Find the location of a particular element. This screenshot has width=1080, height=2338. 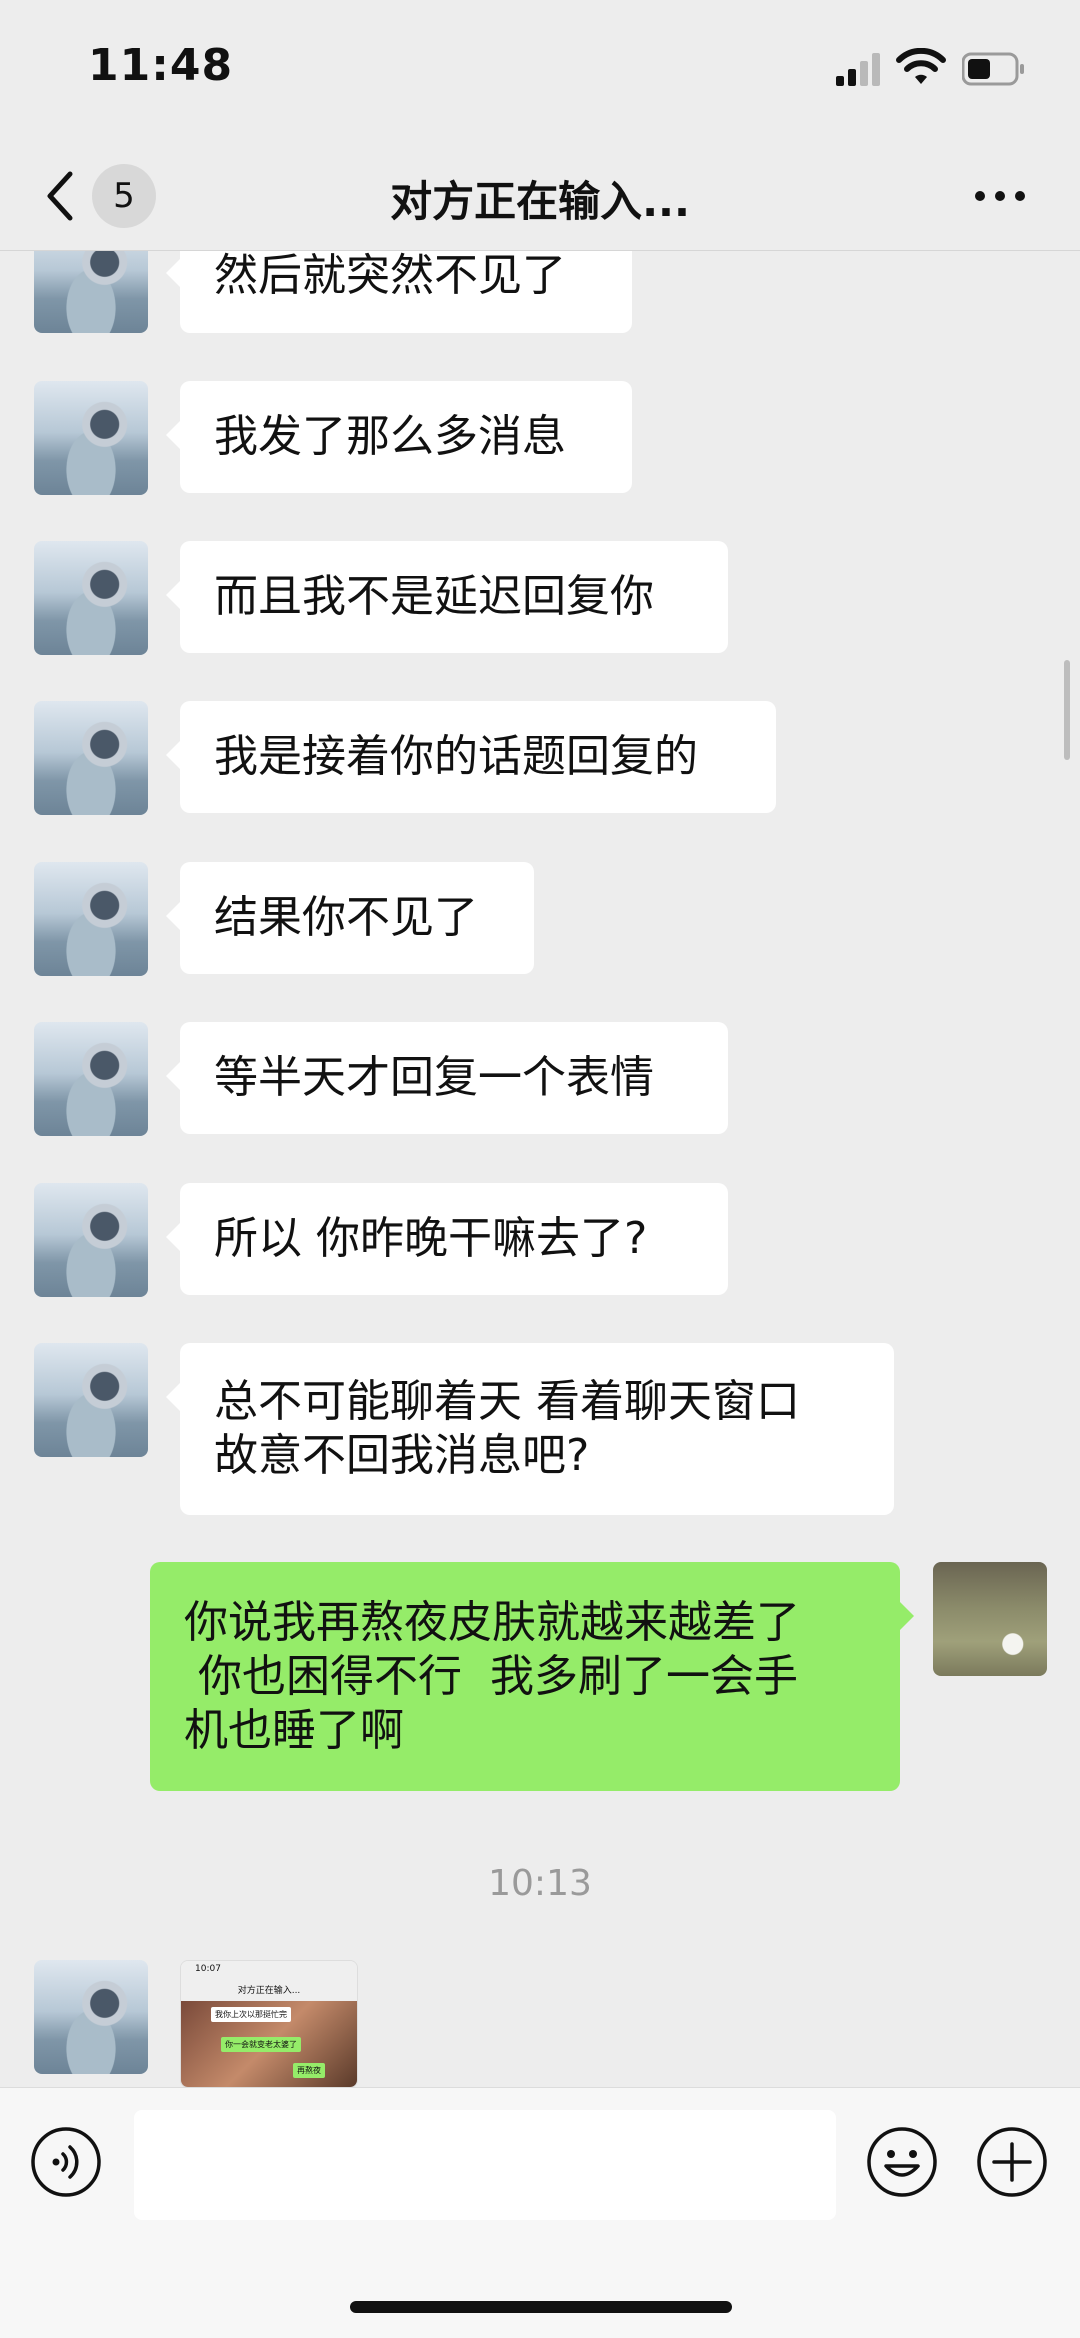

message-bubble: 然后就突然不见了 is located at coordinates (399, 292).